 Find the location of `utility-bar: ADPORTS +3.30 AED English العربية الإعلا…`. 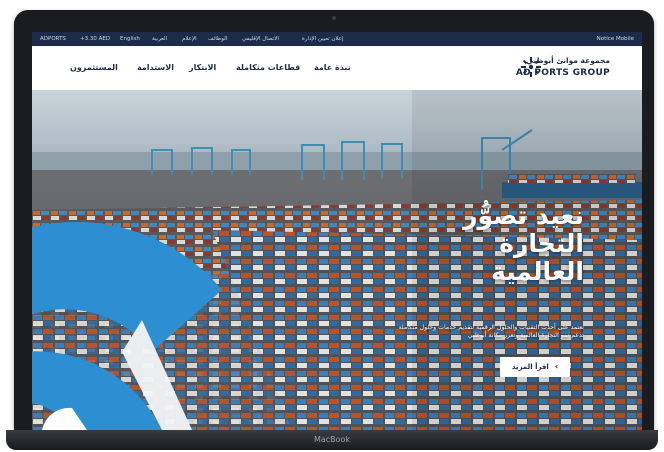

utility-bar: ADPORTS +3.30 AED English العربية الإعلا… is located at coordinates (337, 39).